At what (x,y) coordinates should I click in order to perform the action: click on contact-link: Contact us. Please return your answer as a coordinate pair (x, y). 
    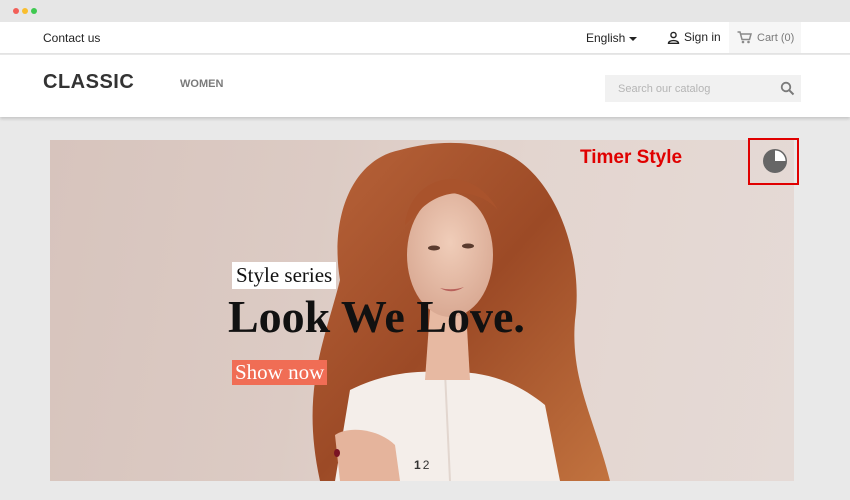
    Looking at the image, I should click on (71, 38).